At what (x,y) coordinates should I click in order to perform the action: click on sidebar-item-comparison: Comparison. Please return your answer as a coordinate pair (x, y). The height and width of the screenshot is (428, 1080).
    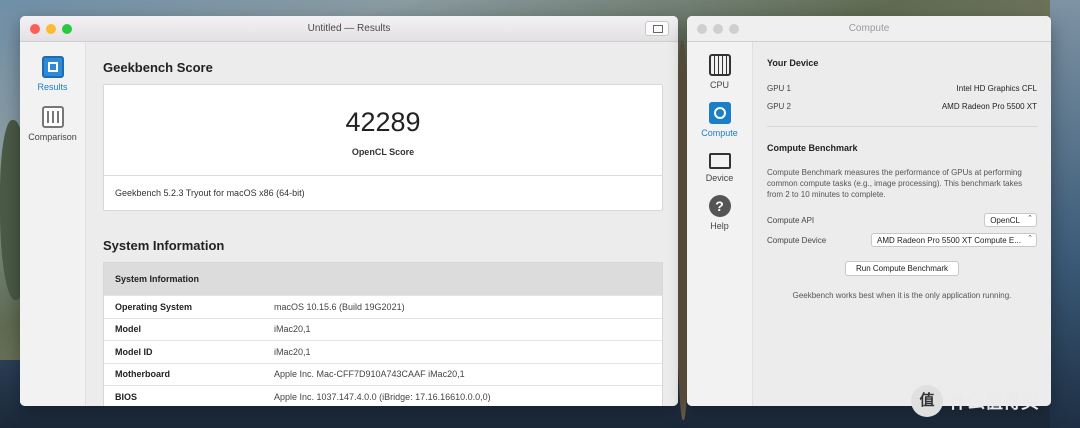
    Looking at the image, I should click on (52, 124).